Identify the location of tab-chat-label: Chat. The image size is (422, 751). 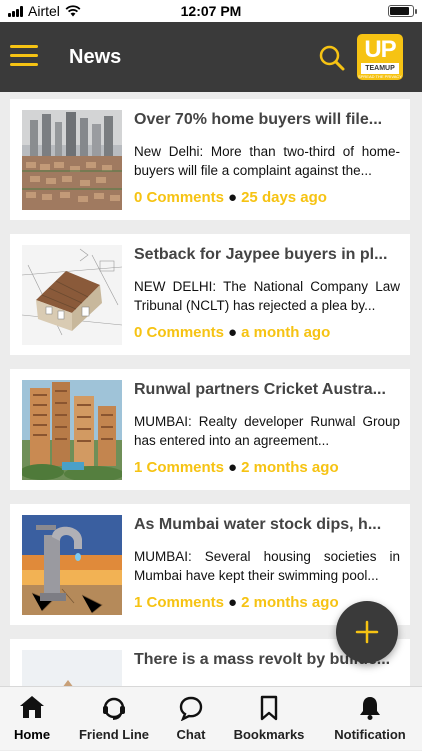
(191, 734).